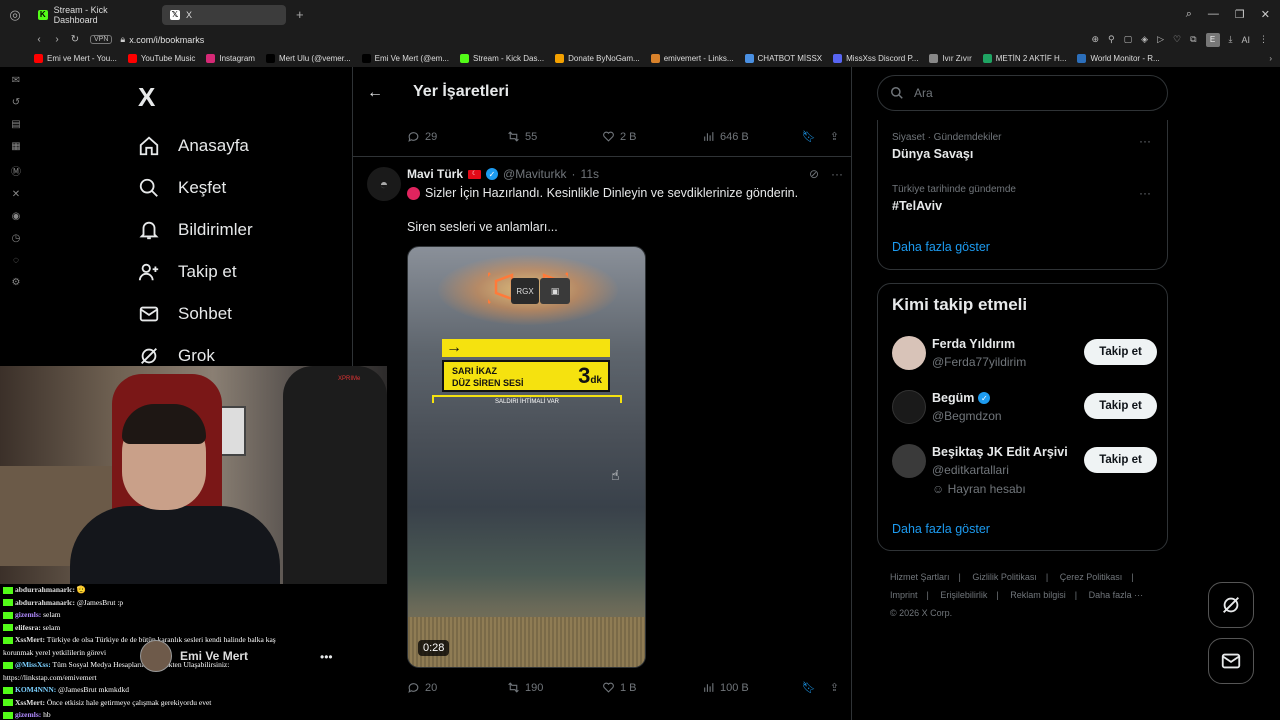  Describe the element at coordinates (1231, 605) in the screenshot. I see `grok-fab-button` at that location.